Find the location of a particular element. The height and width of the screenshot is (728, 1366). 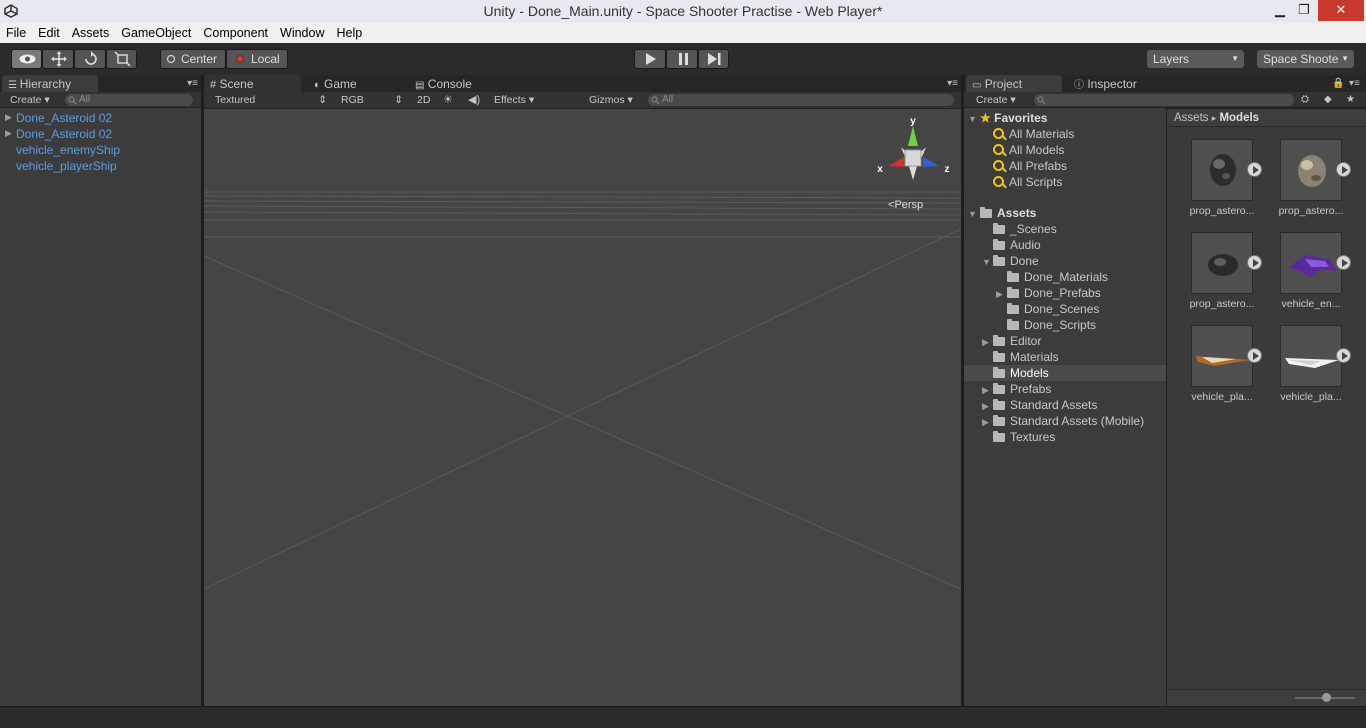

favorites-header: ★ Favorites is located at coordinates (1013, 118).